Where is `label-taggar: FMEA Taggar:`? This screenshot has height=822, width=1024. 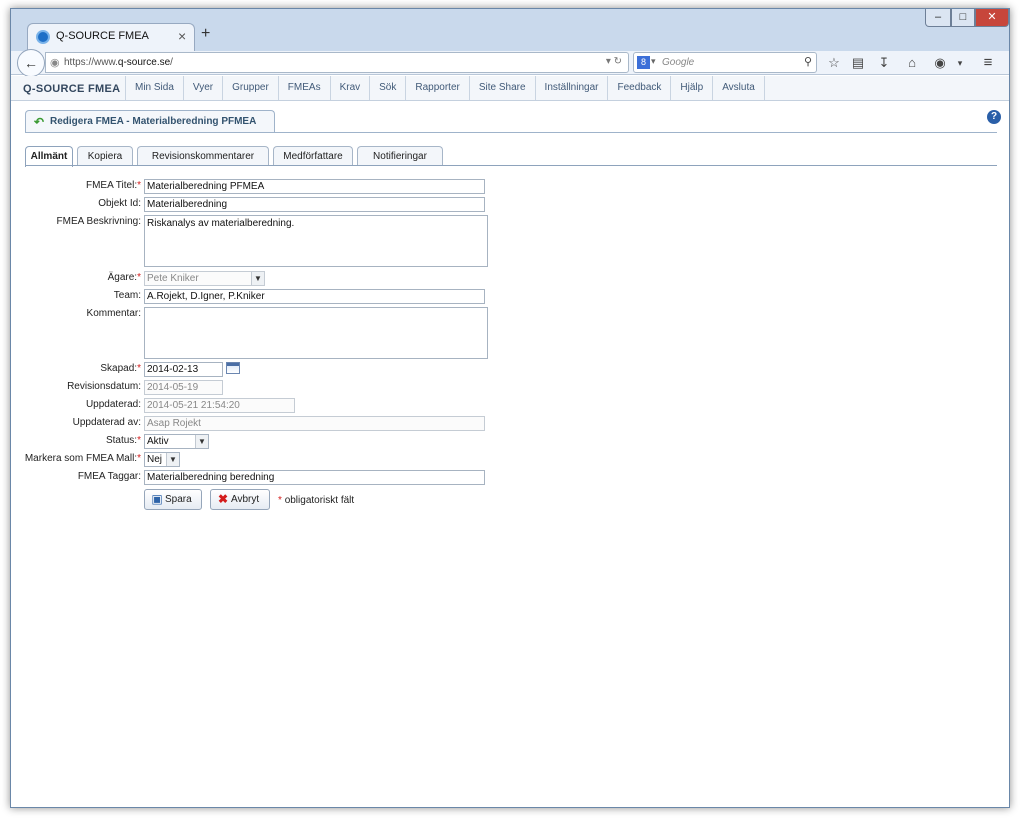
label-taggar: FMEA Taggar: is located at coordinates (109, 476).